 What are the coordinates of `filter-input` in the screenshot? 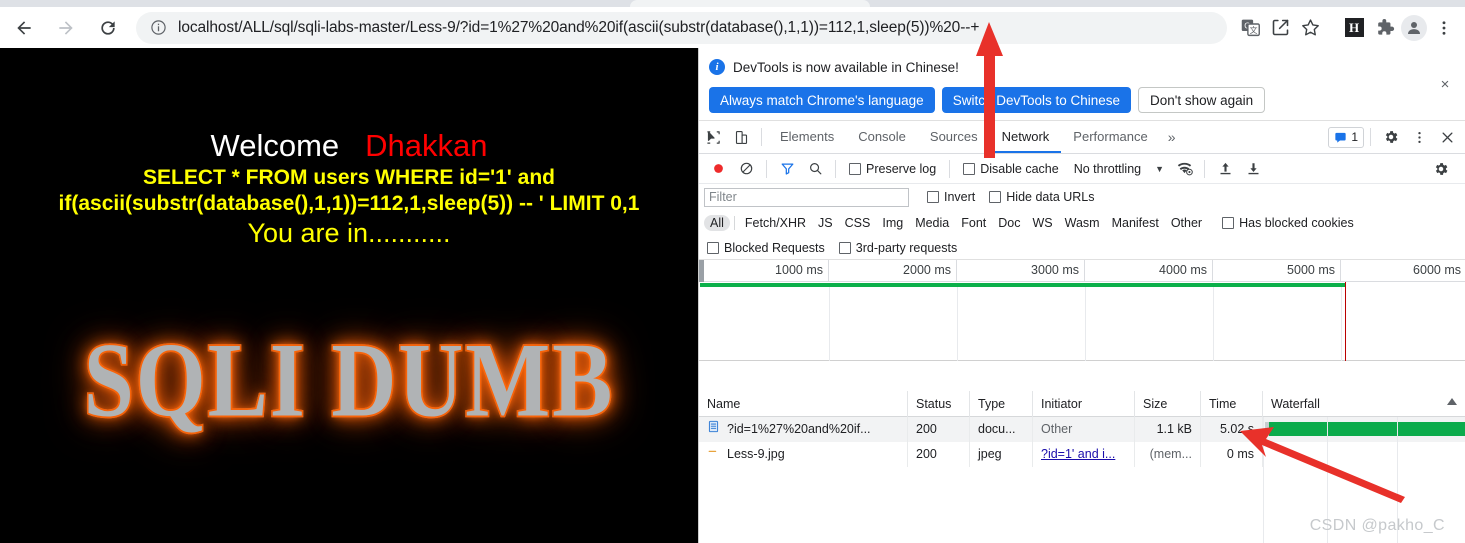 It's located at (806, 197).